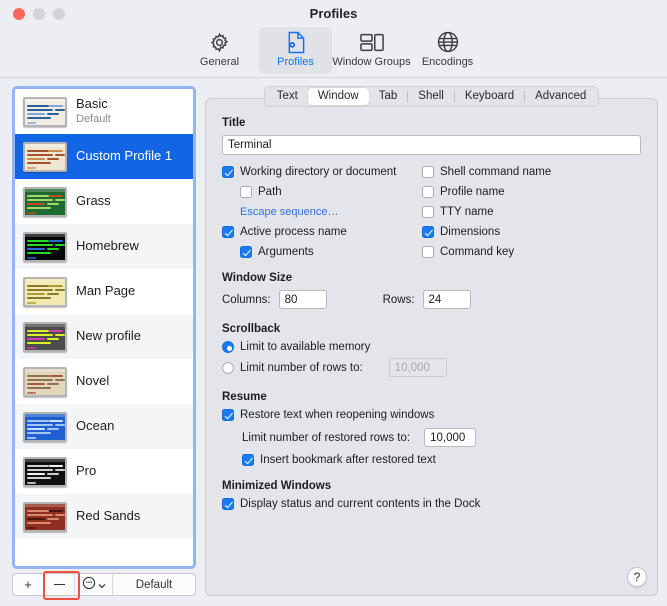 The image size is (667, 606). What do you see at coordinates (228, 504) in the screenshot?
I see `checkbox-dock-status` at bounding box center [228, 504].